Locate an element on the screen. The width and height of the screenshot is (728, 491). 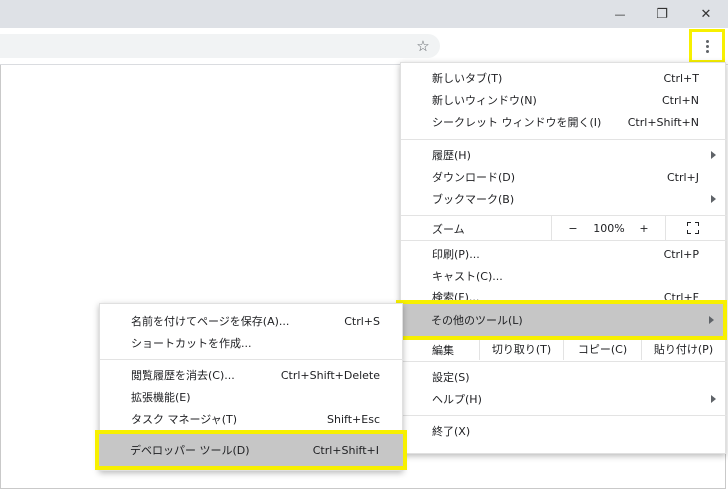
address-bar is located at coordinates (220, 46).